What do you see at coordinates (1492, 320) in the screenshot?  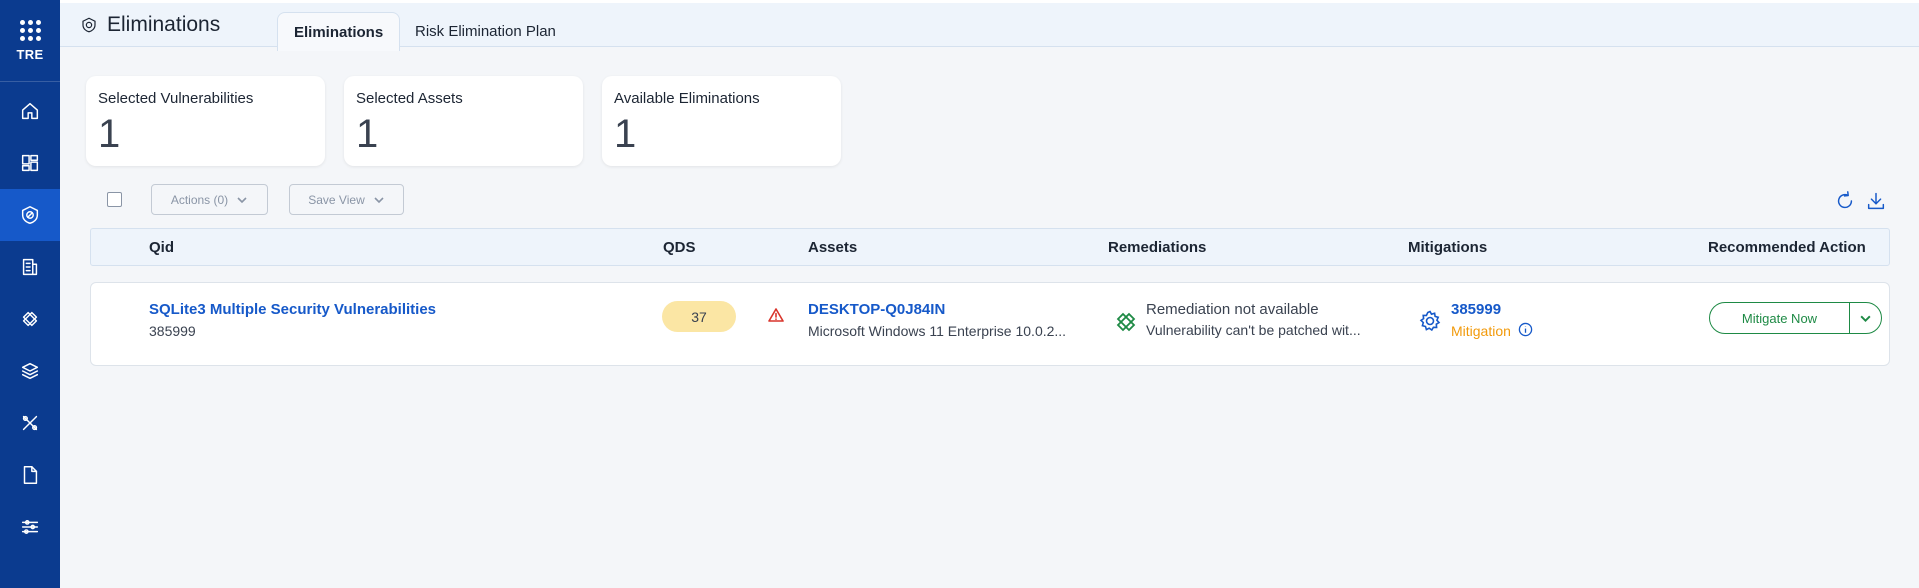 I see `mitigation-cell: 385999 Mitigation` at bounding box center [1492, 320].